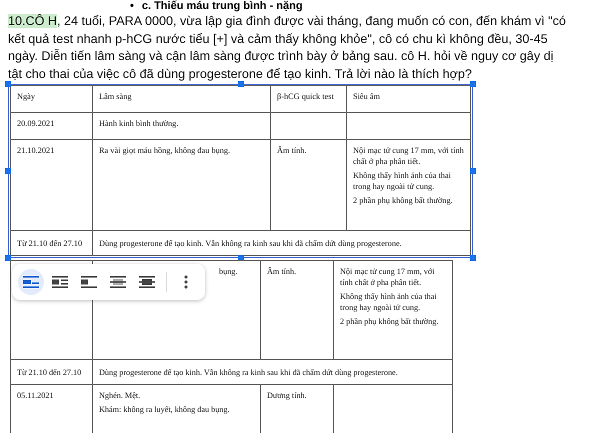  I want to click on table-cell-text: Nghén. Mệt., so click(120, 395).